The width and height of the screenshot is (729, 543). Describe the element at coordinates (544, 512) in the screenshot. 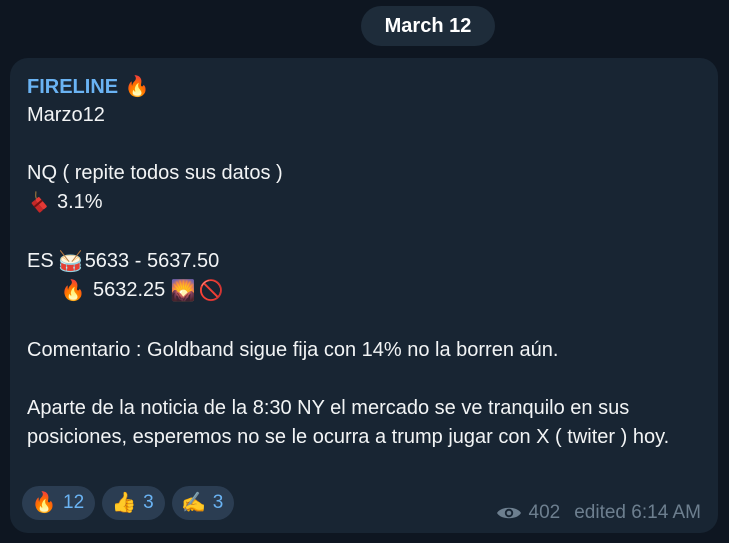

I see `view-count: 402` at that location.